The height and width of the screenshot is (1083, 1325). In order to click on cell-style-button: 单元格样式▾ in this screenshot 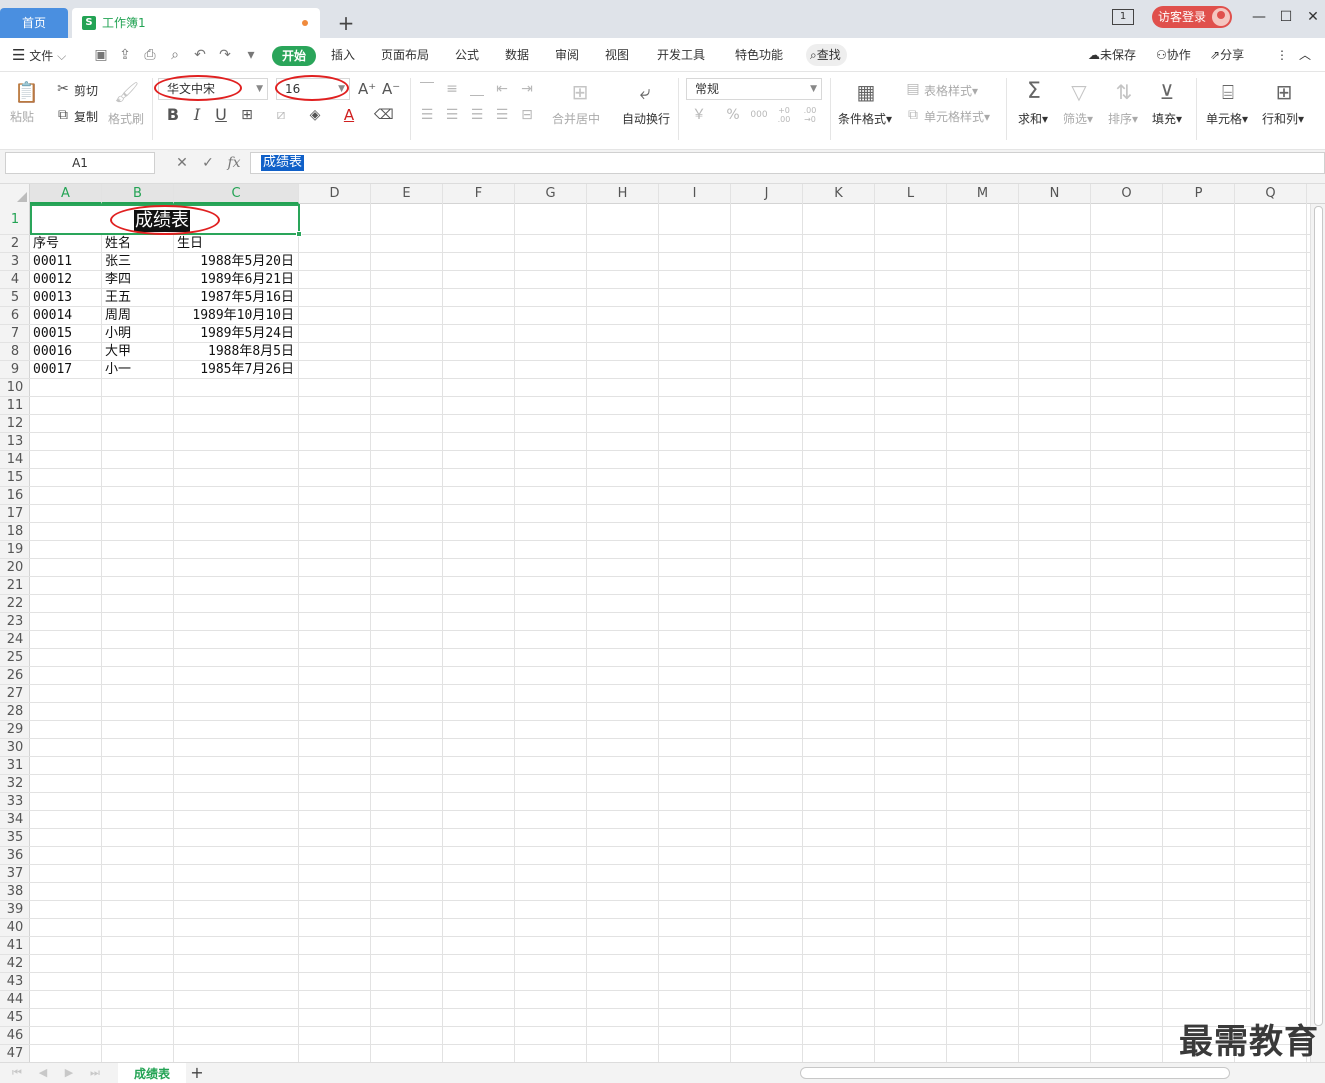, I will do `click(957, 116)`.